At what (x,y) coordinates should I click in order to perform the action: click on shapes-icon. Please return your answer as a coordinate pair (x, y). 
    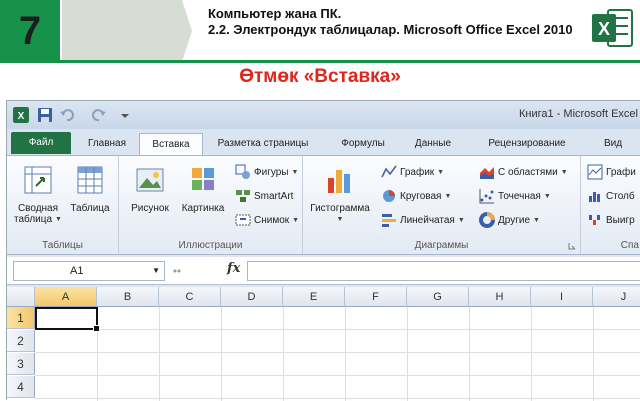
    Looking at the image, I should click on (242, 171).